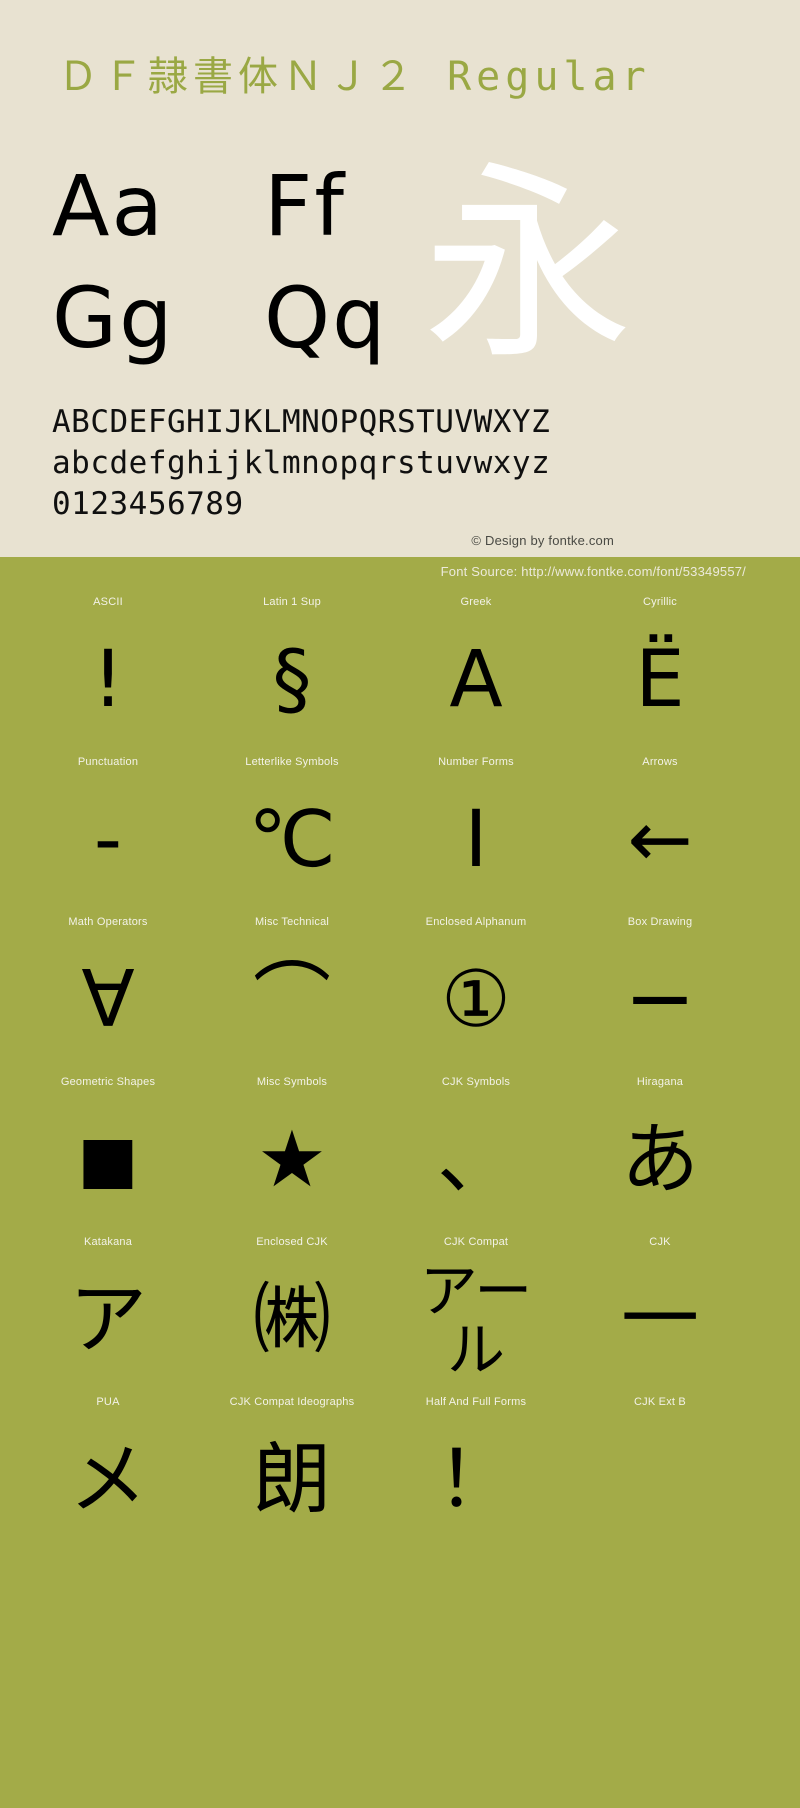 Image resolution: width=800 pixels, height=1808 pixels. Describe the element at coordinates (660, 1481) in the screenshot. I see `unicode-block-glyph` at that location.